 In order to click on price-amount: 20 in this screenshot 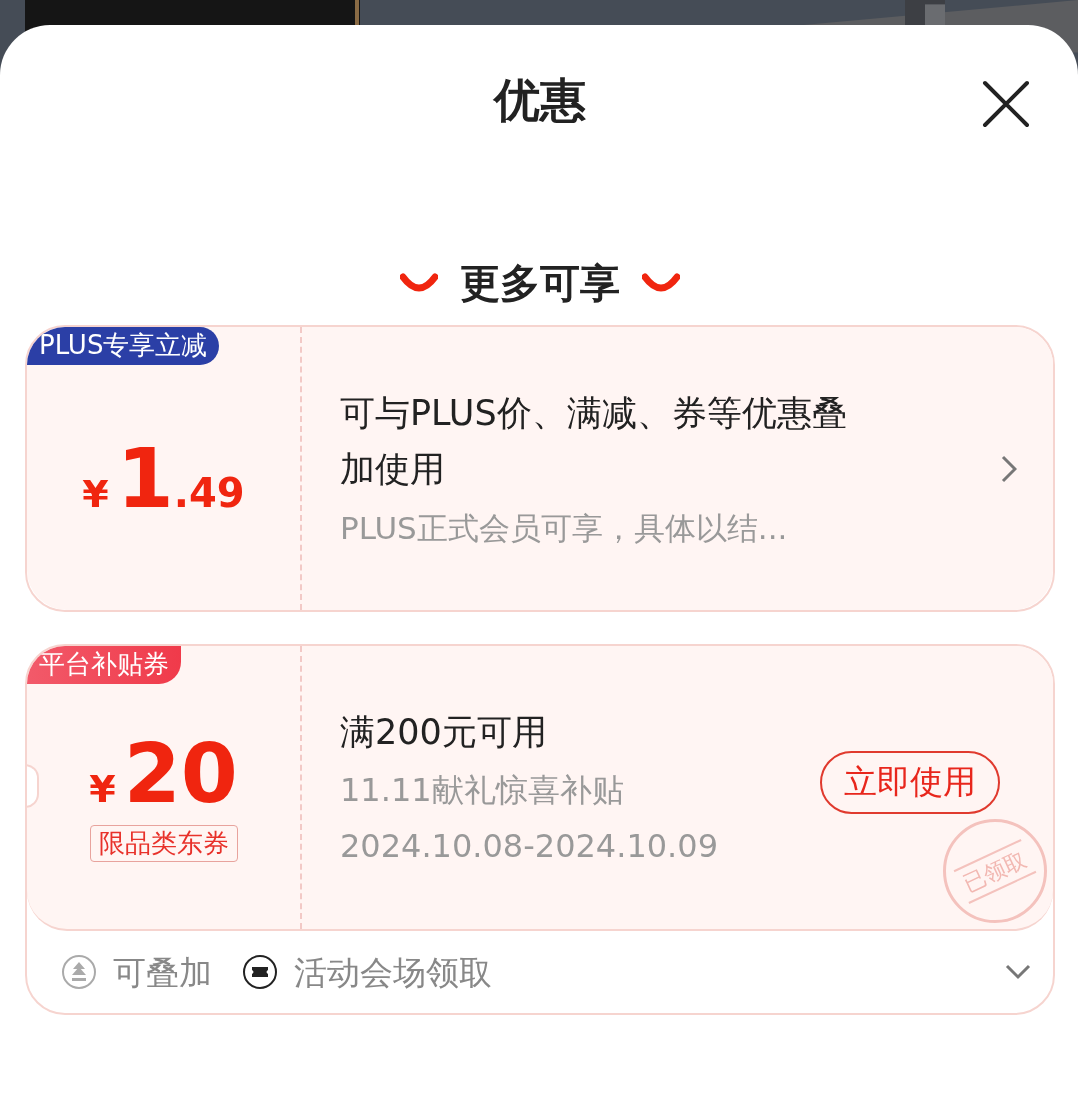, I will do `click(180, 773)`.